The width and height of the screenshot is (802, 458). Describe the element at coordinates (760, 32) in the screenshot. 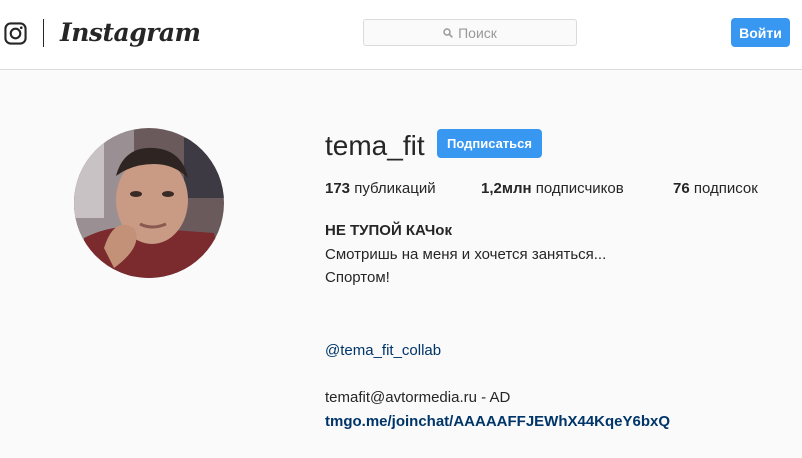

I see `login-button: Войти` at that location.